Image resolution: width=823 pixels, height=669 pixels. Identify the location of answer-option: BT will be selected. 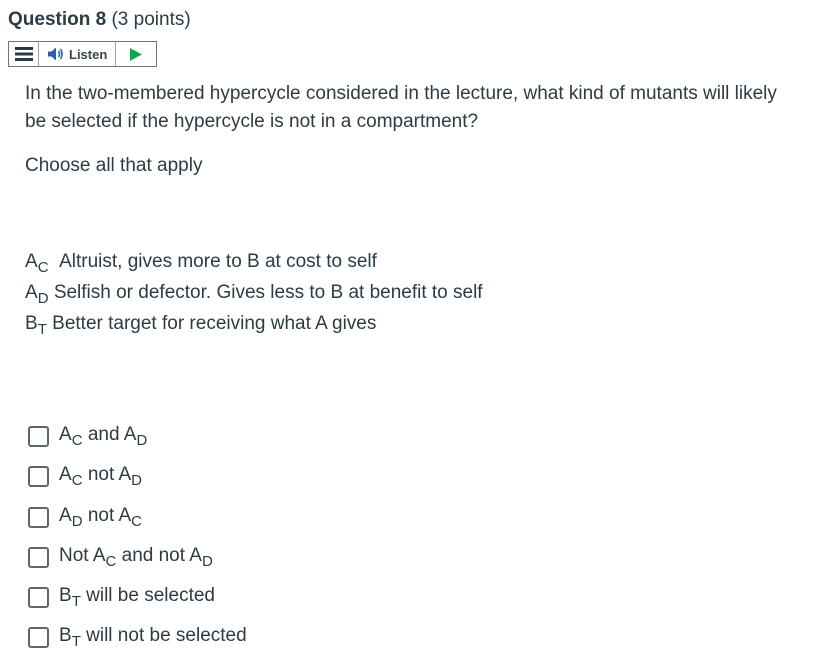
(137, 604).